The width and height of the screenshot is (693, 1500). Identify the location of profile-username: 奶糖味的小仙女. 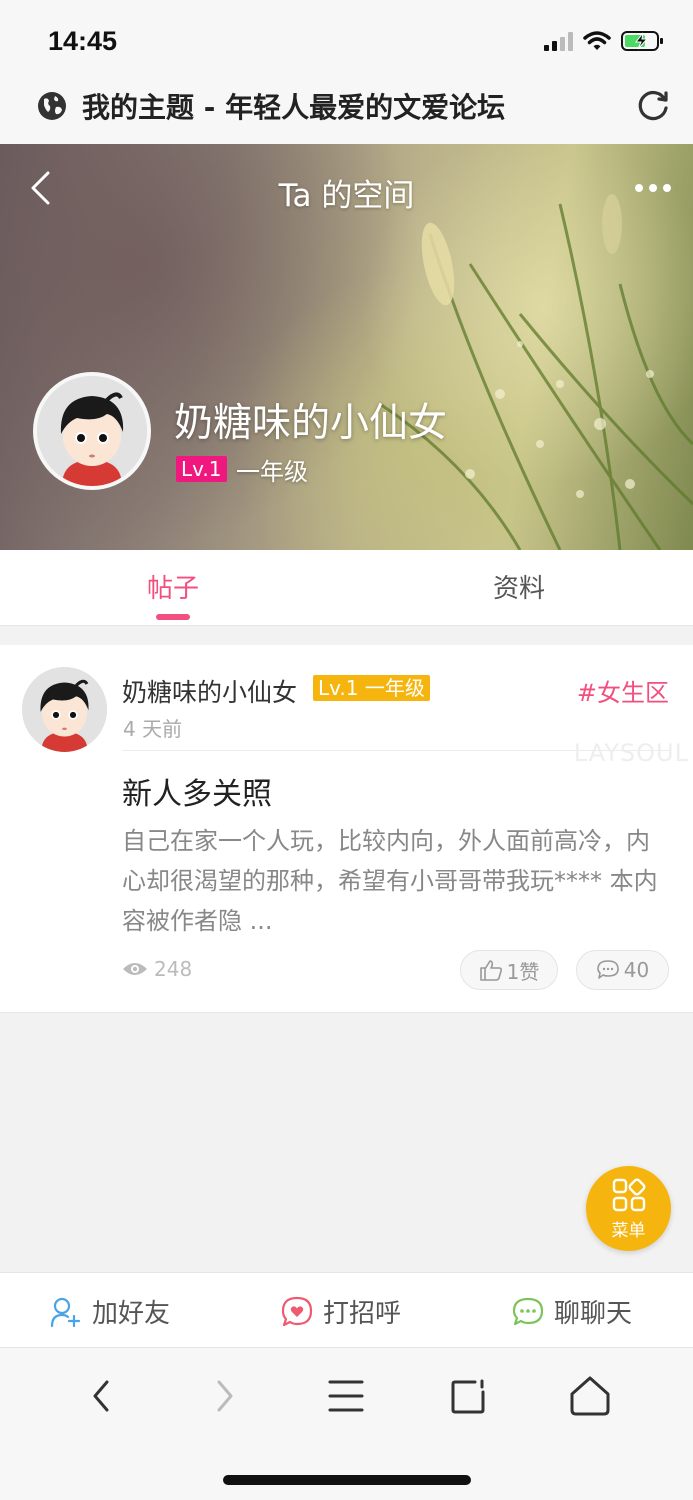
(311, 423).